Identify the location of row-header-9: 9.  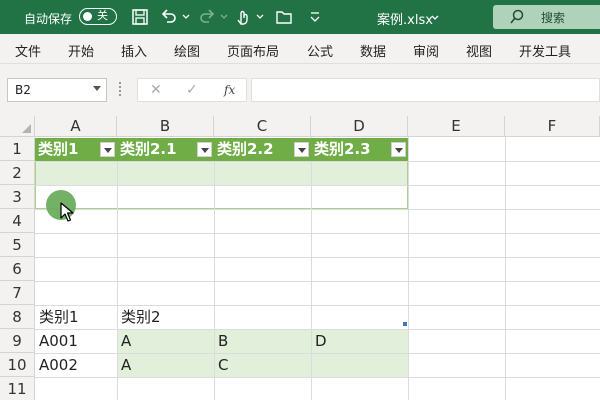
(17, 341).